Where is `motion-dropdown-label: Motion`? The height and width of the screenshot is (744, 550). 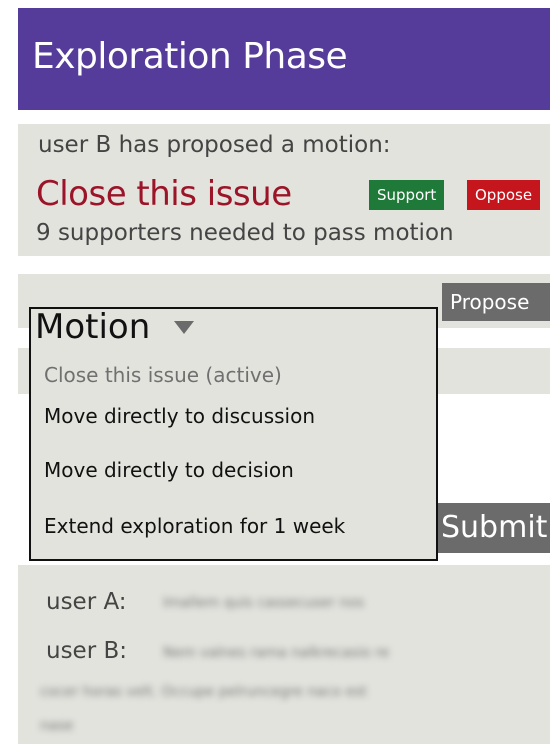 motion-dropdown-label: Motion is located at coordinates (92, 328).